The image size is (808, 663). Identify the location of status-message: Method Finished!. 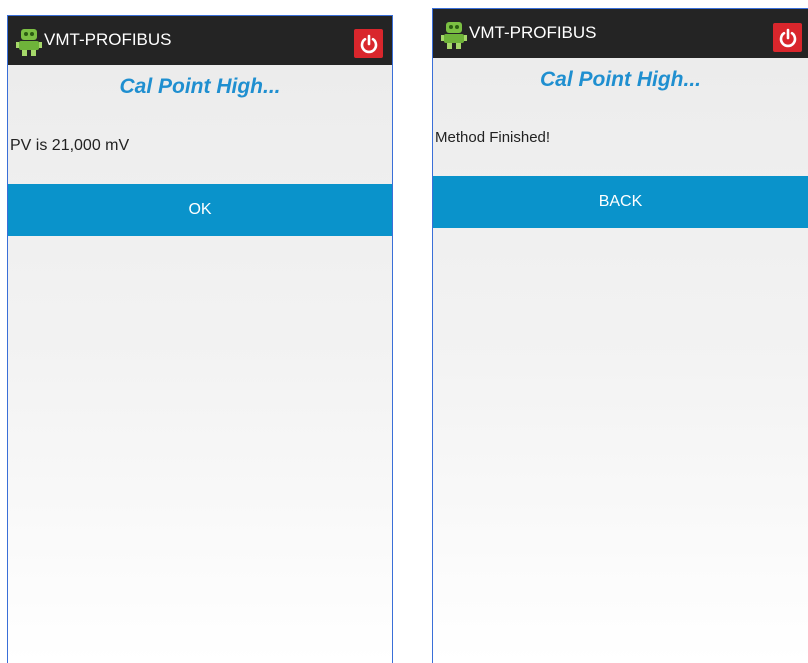
(493, 137).